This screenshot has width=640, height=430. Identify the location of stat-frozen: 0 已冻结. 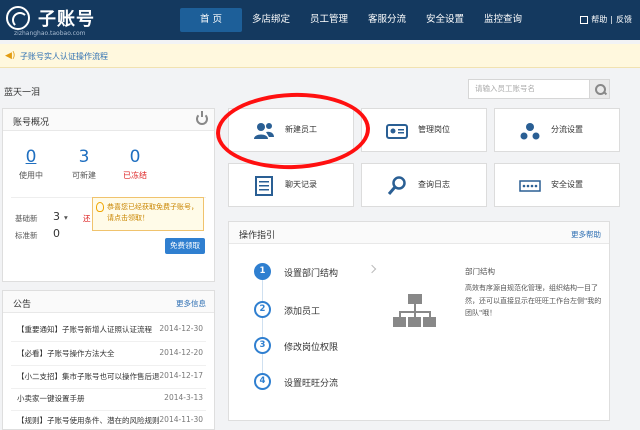
(135, 164).